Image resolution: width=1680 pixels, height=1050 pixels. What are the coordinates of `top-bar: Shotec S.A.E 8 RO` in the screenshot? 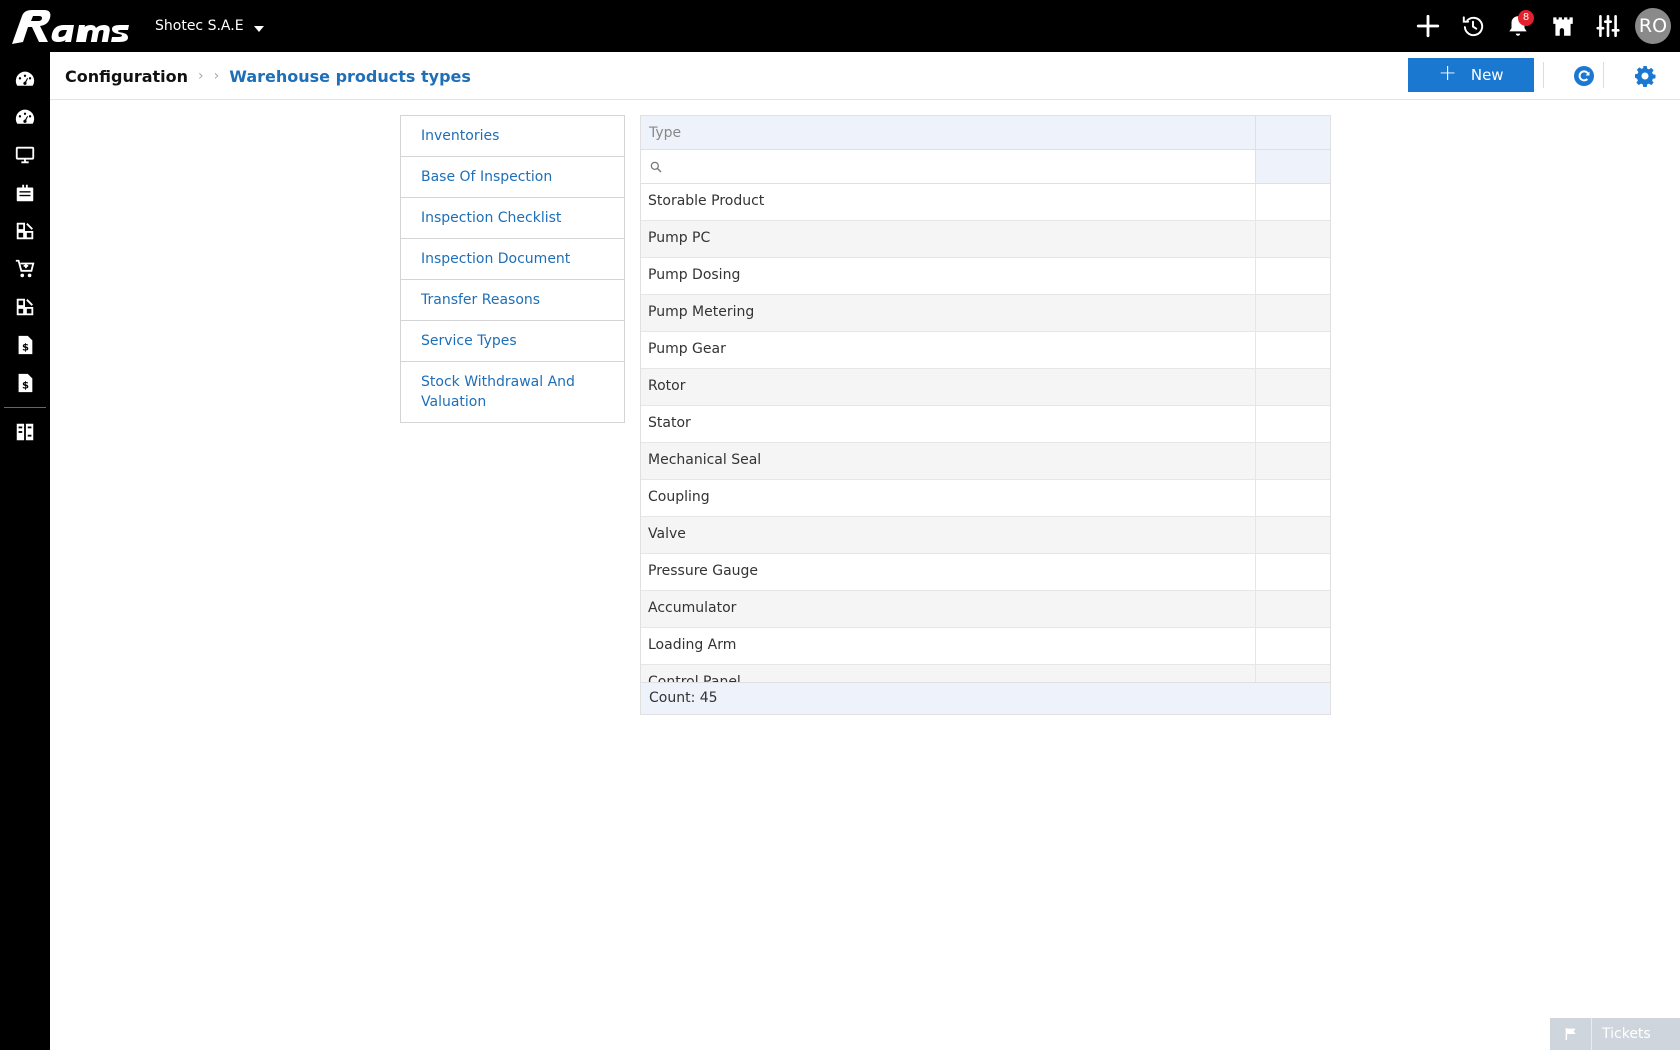 It's located at (840, 26).